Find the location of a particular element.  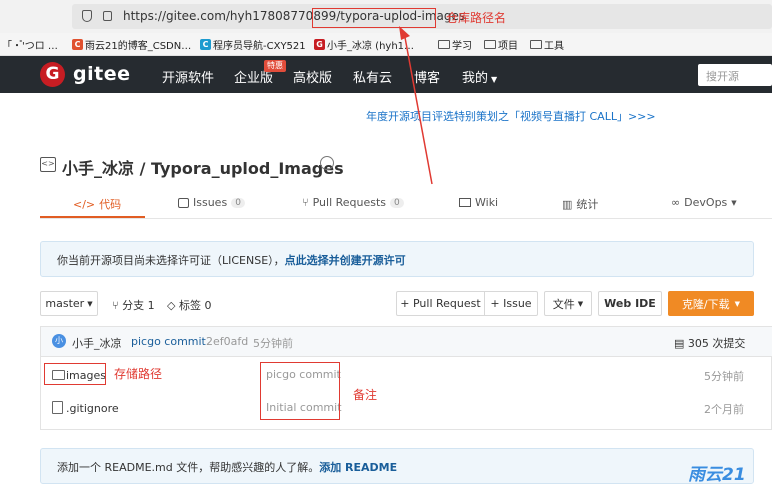

nav-education: 高校版 is located at coordinates (312, 76).